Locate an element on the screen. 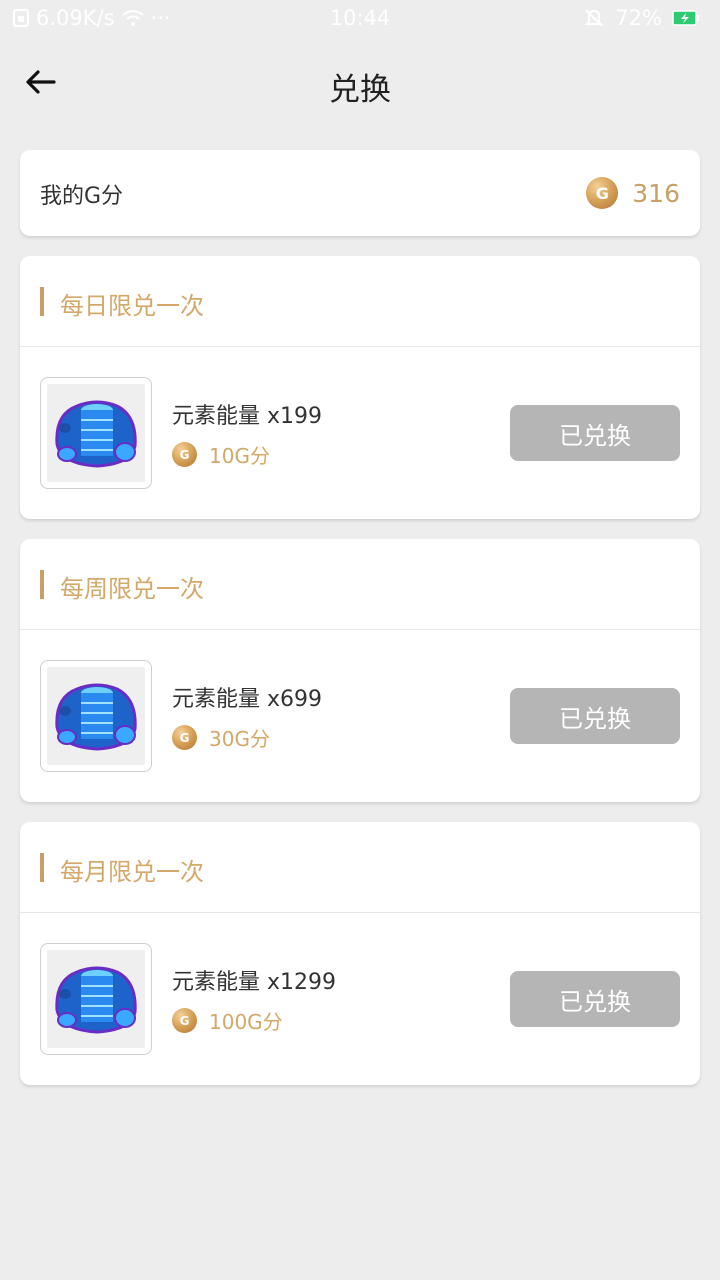  points-balance: G 316 is located at coordinates (633, 193).